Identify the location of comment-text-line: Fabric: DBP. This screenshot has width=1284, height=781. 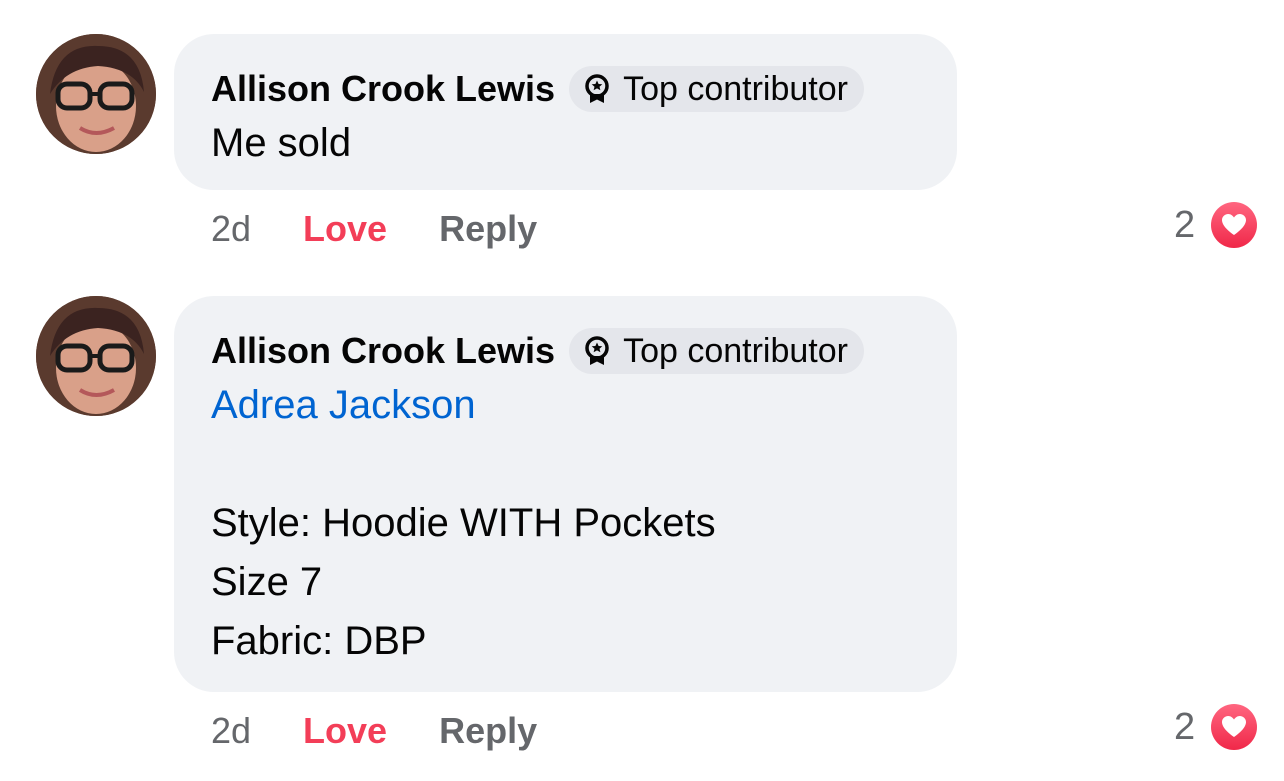
(319, 641).